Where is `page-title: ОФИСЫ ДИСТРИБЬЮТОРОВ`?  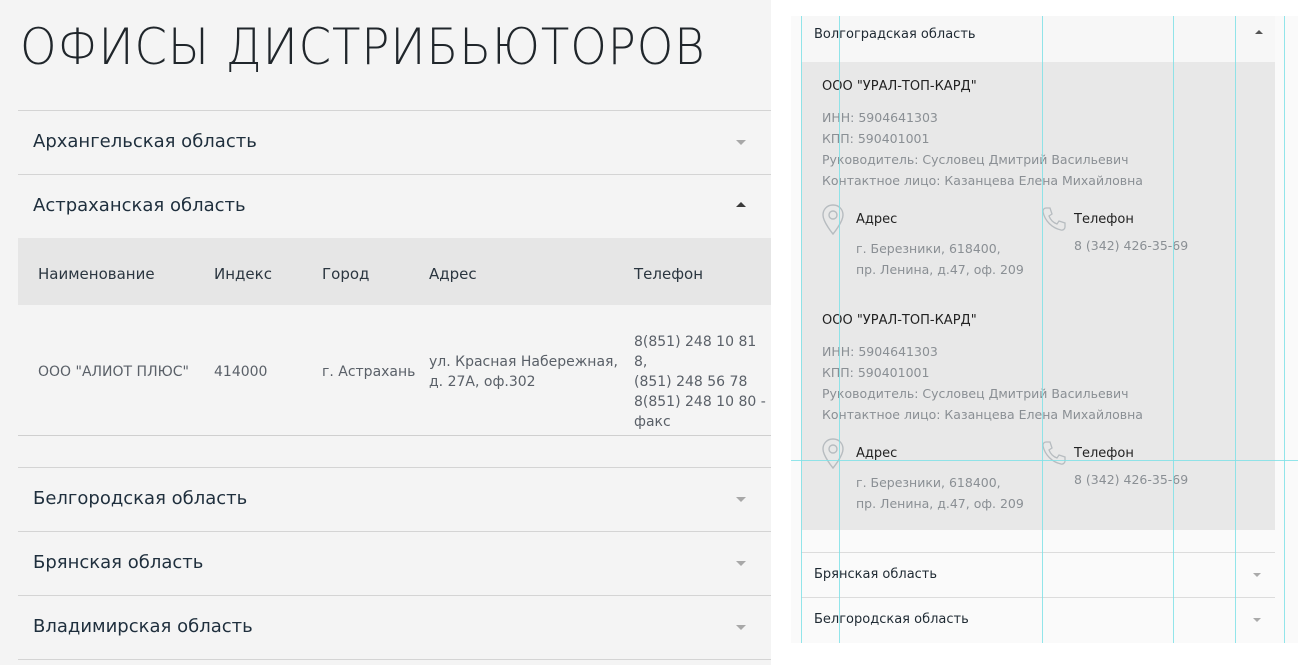 page-title: ОФИСЫ ДИСТРИБЬЮТОРОВ is located at coordinates (363, 47).